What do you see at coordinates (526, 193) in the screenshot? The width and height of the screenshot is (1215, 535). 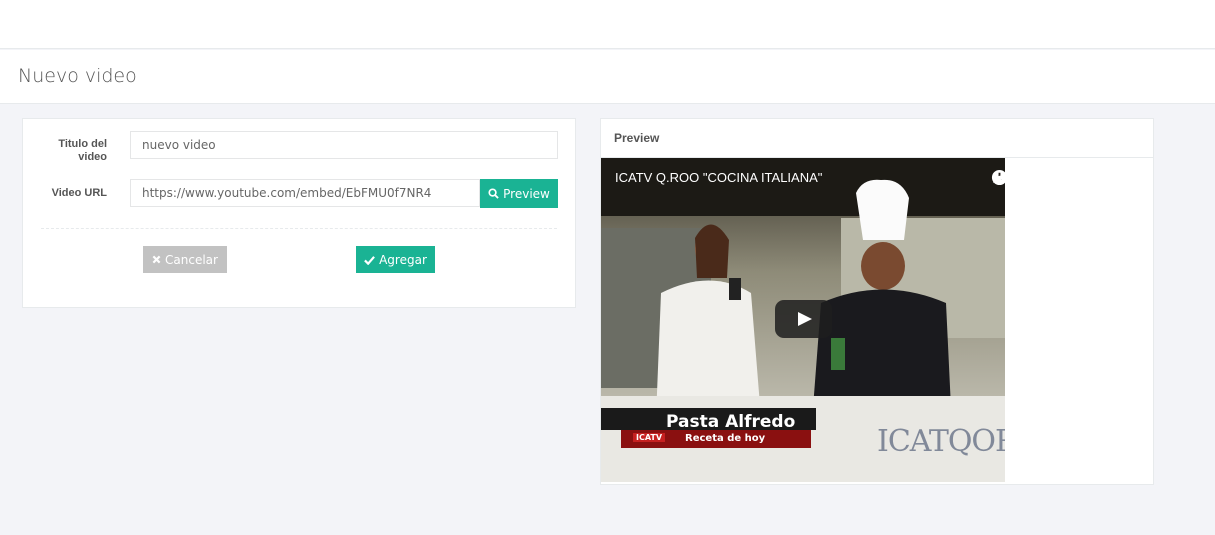 I see `preview-button-label: Preview` at bounding box center [526, 193].